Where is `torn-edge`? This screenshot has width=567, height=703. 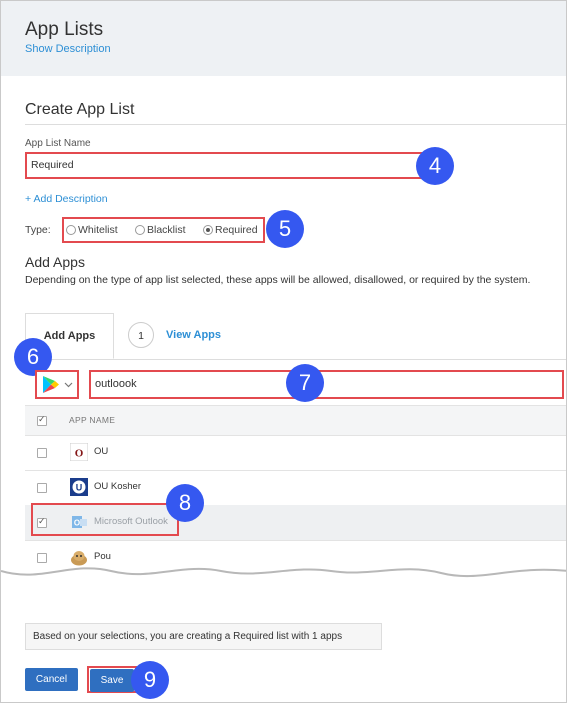 torn-edge is located at coordinates (283, 588).